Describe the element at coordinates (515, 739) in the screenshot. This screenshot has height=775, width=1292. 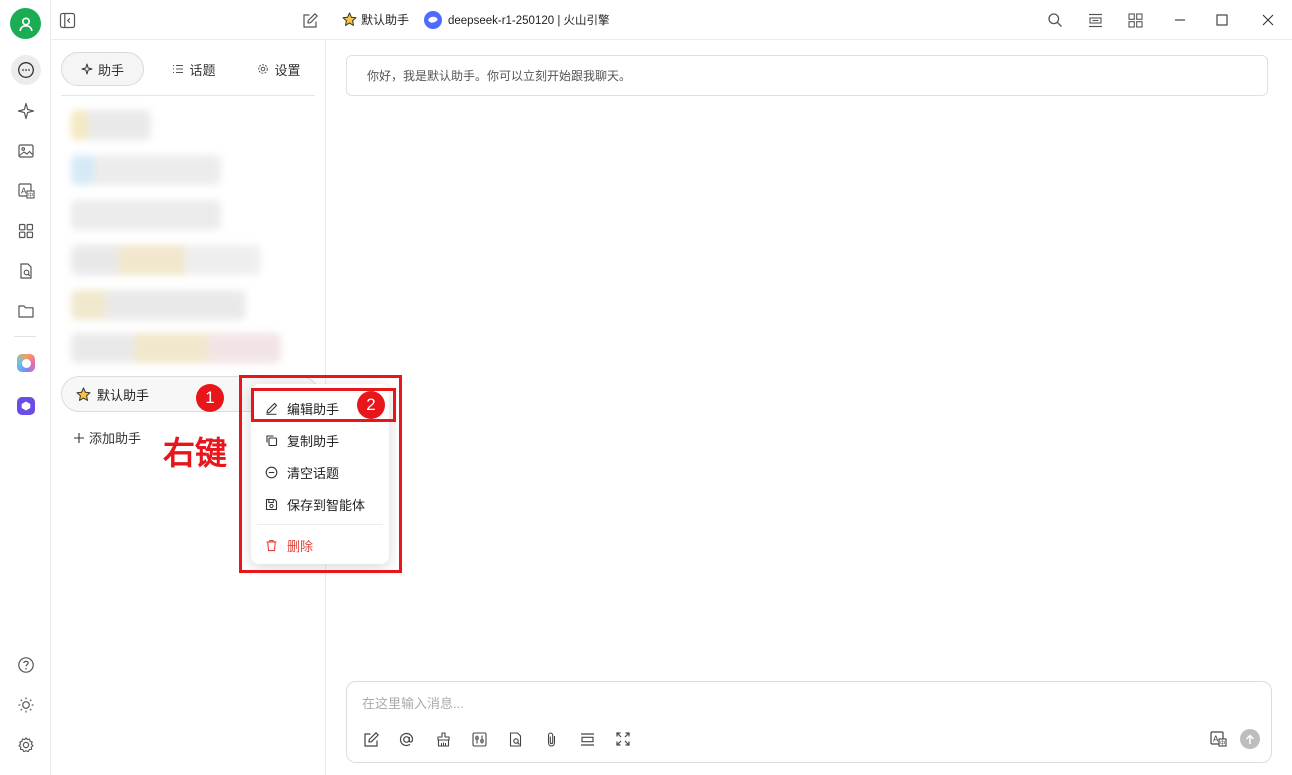
I see `knowledge-search-icon` at that location.